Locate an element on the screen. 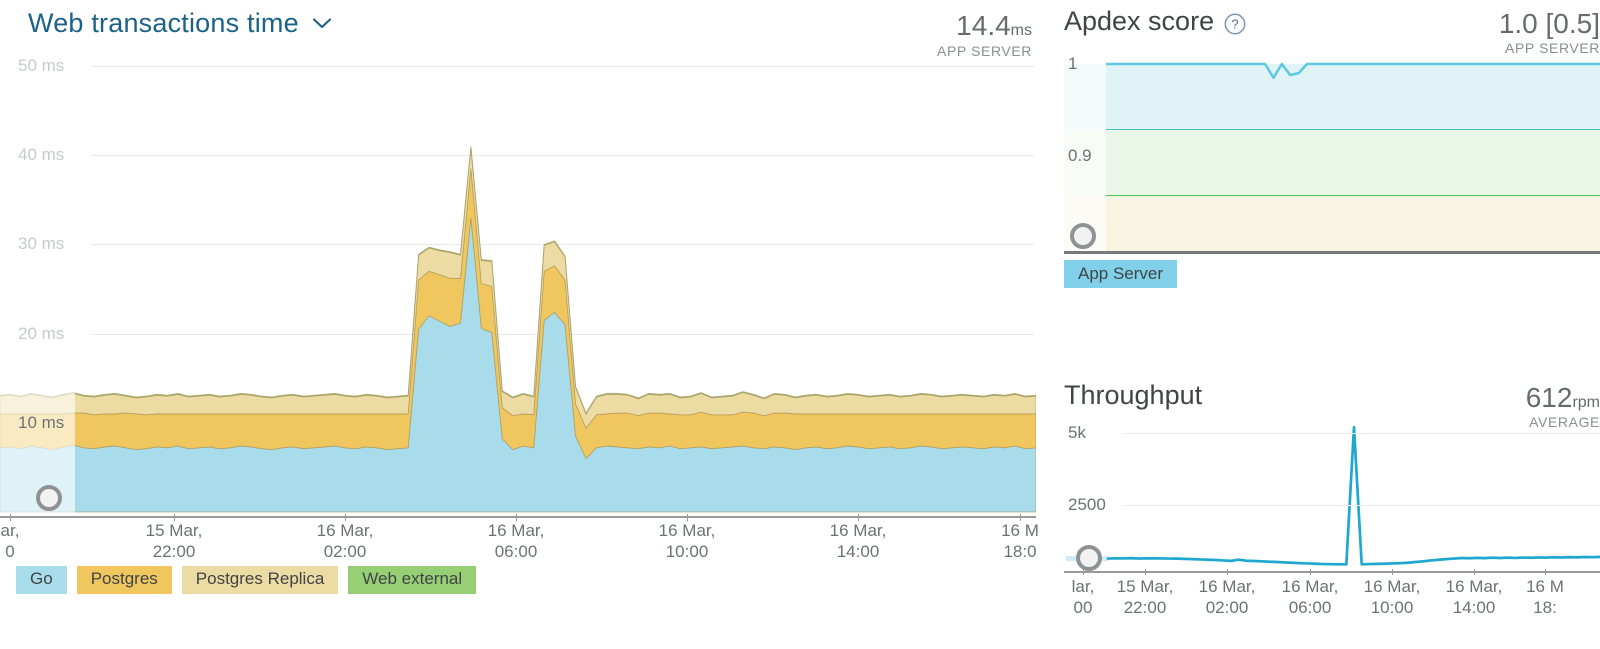  x-axis-label: 15 Mar, 22:00 is located at coordinates (174, 541).